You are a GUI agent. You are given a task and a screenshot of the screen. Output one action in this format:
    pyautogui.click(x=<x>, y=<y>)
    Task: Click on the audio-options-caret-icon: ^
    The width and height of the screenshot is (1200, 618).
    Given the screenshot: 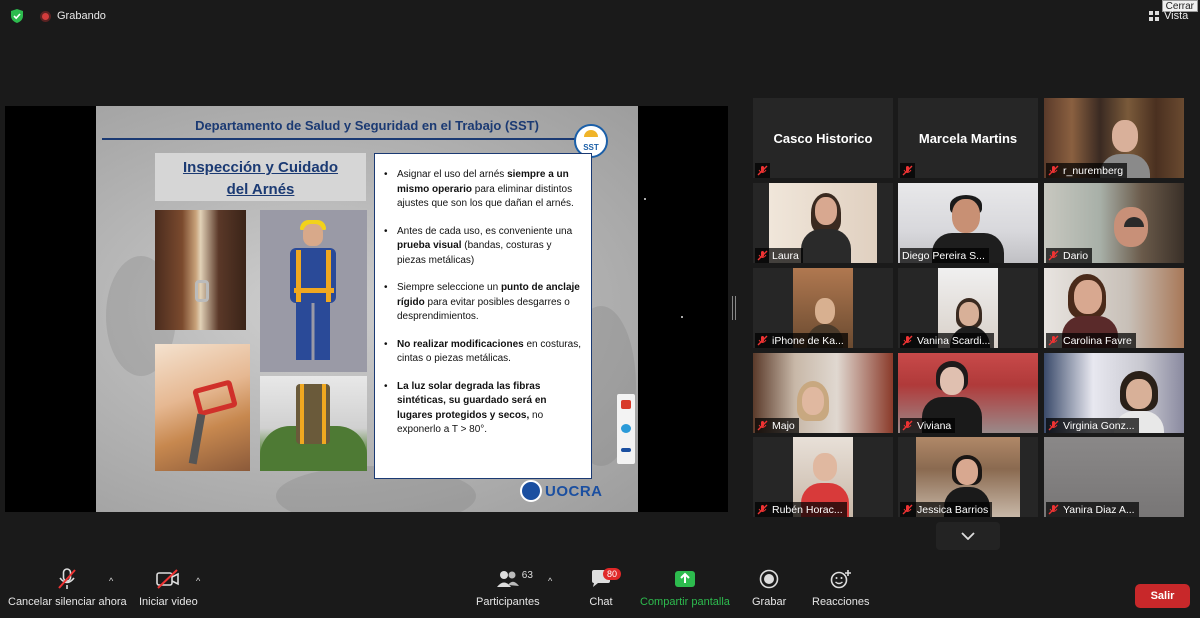 What is the action you would take?
    pyautogui.click(x=111, y=581)
    